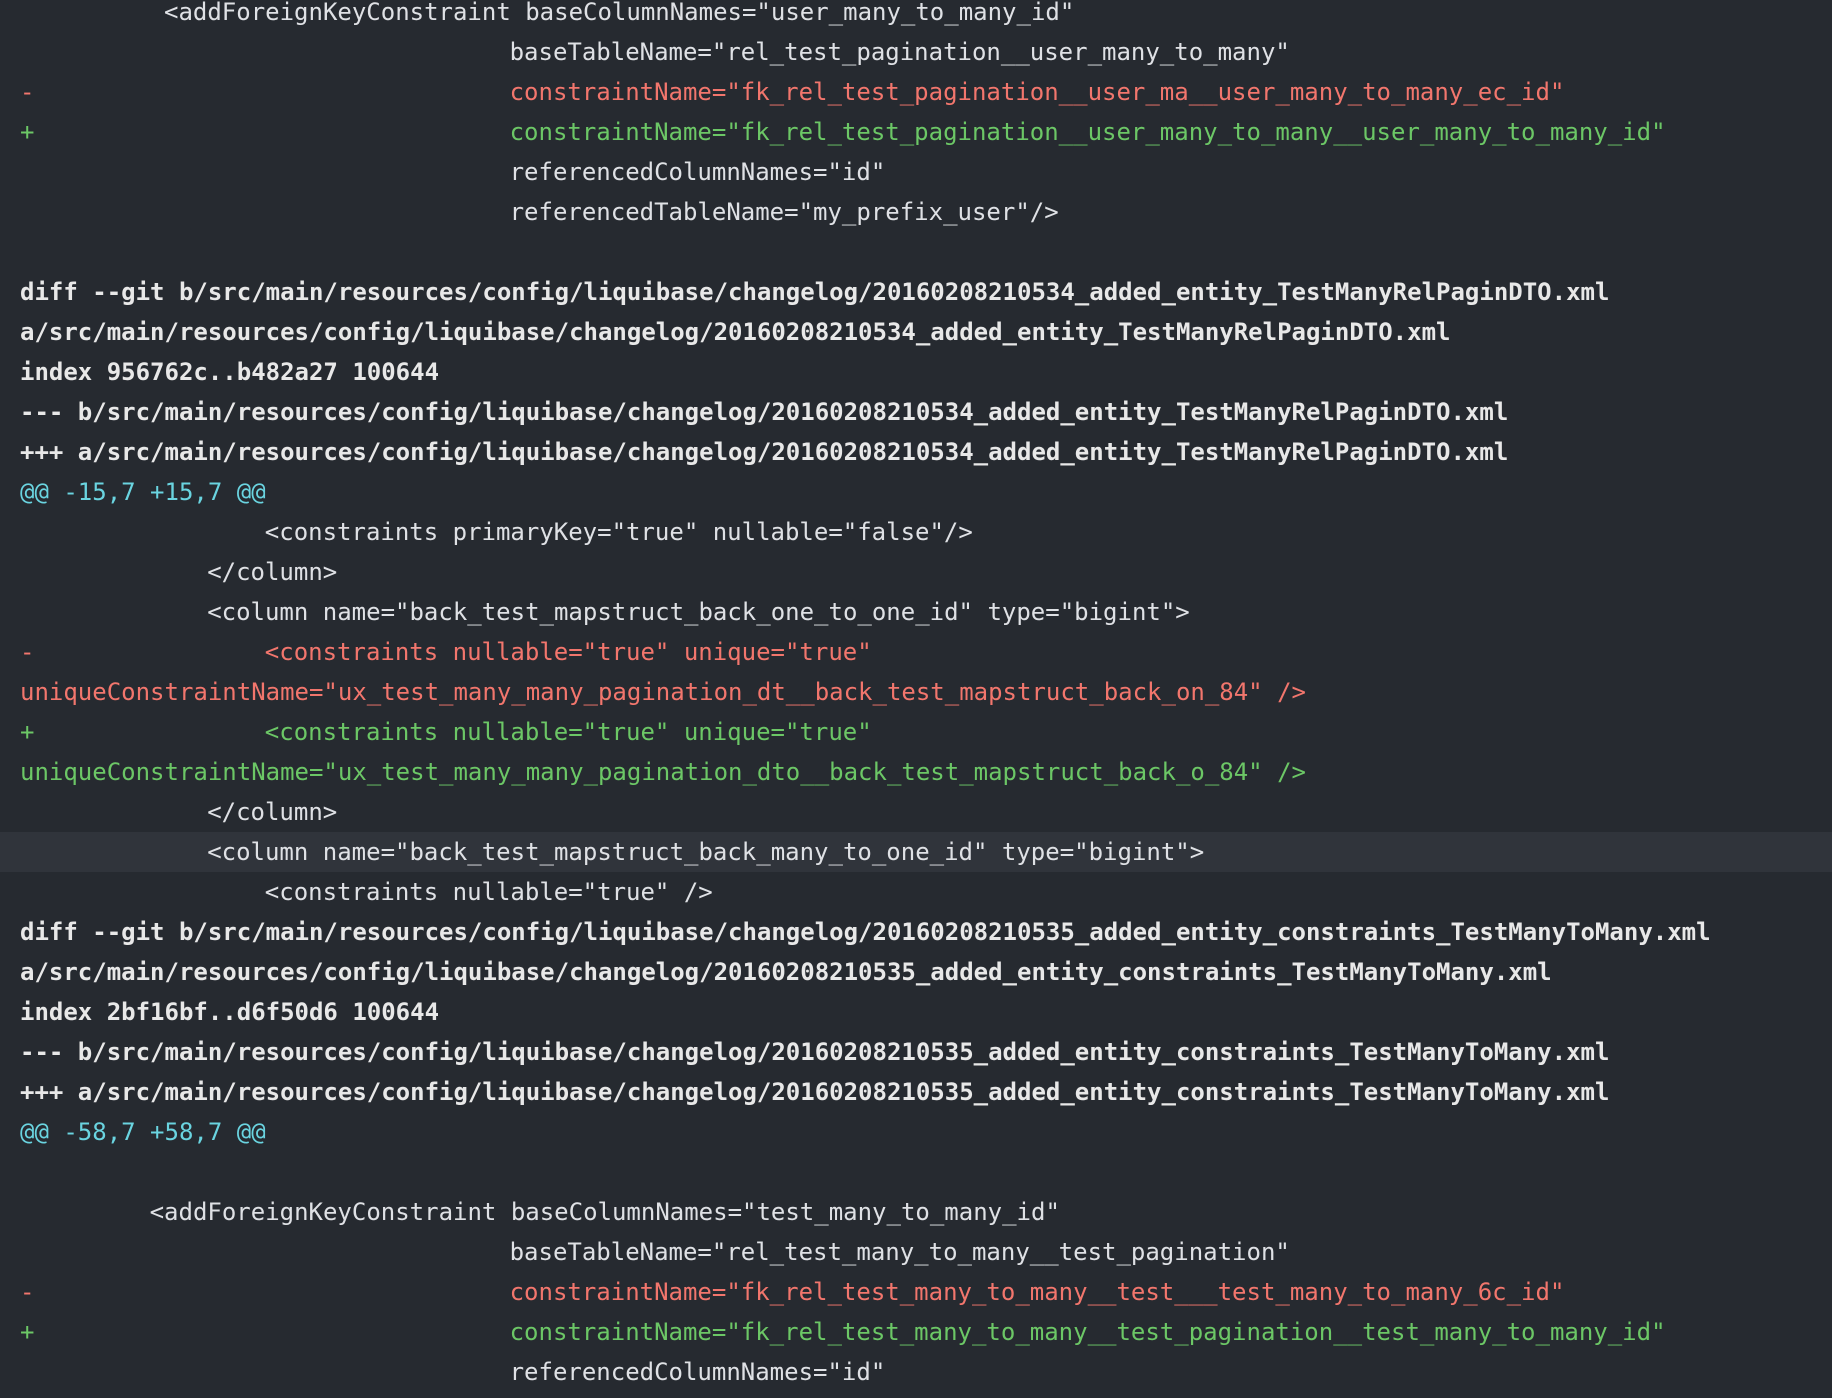 The image size is (1832, 1398). Describe the element at coordinates (784, 212) in the screenshot. I see `diff-line-text: referencedTableName="my_prefix_user"/>` at that location.